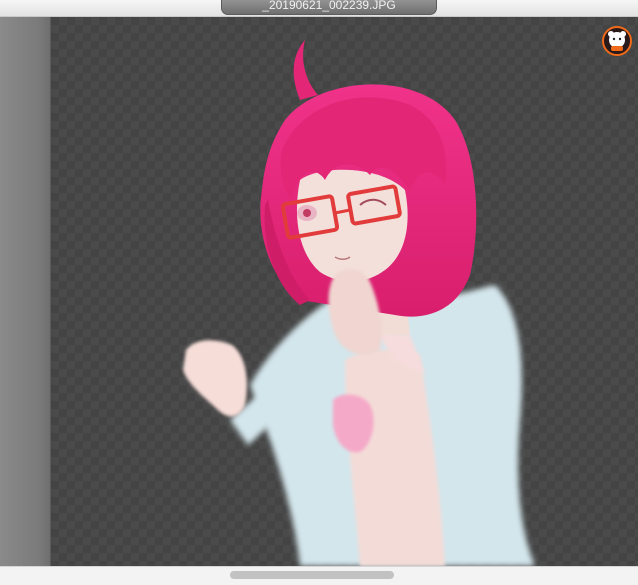 The image size is (638, 585). I want to click on bear-mascot-icon, so click(617, 41).